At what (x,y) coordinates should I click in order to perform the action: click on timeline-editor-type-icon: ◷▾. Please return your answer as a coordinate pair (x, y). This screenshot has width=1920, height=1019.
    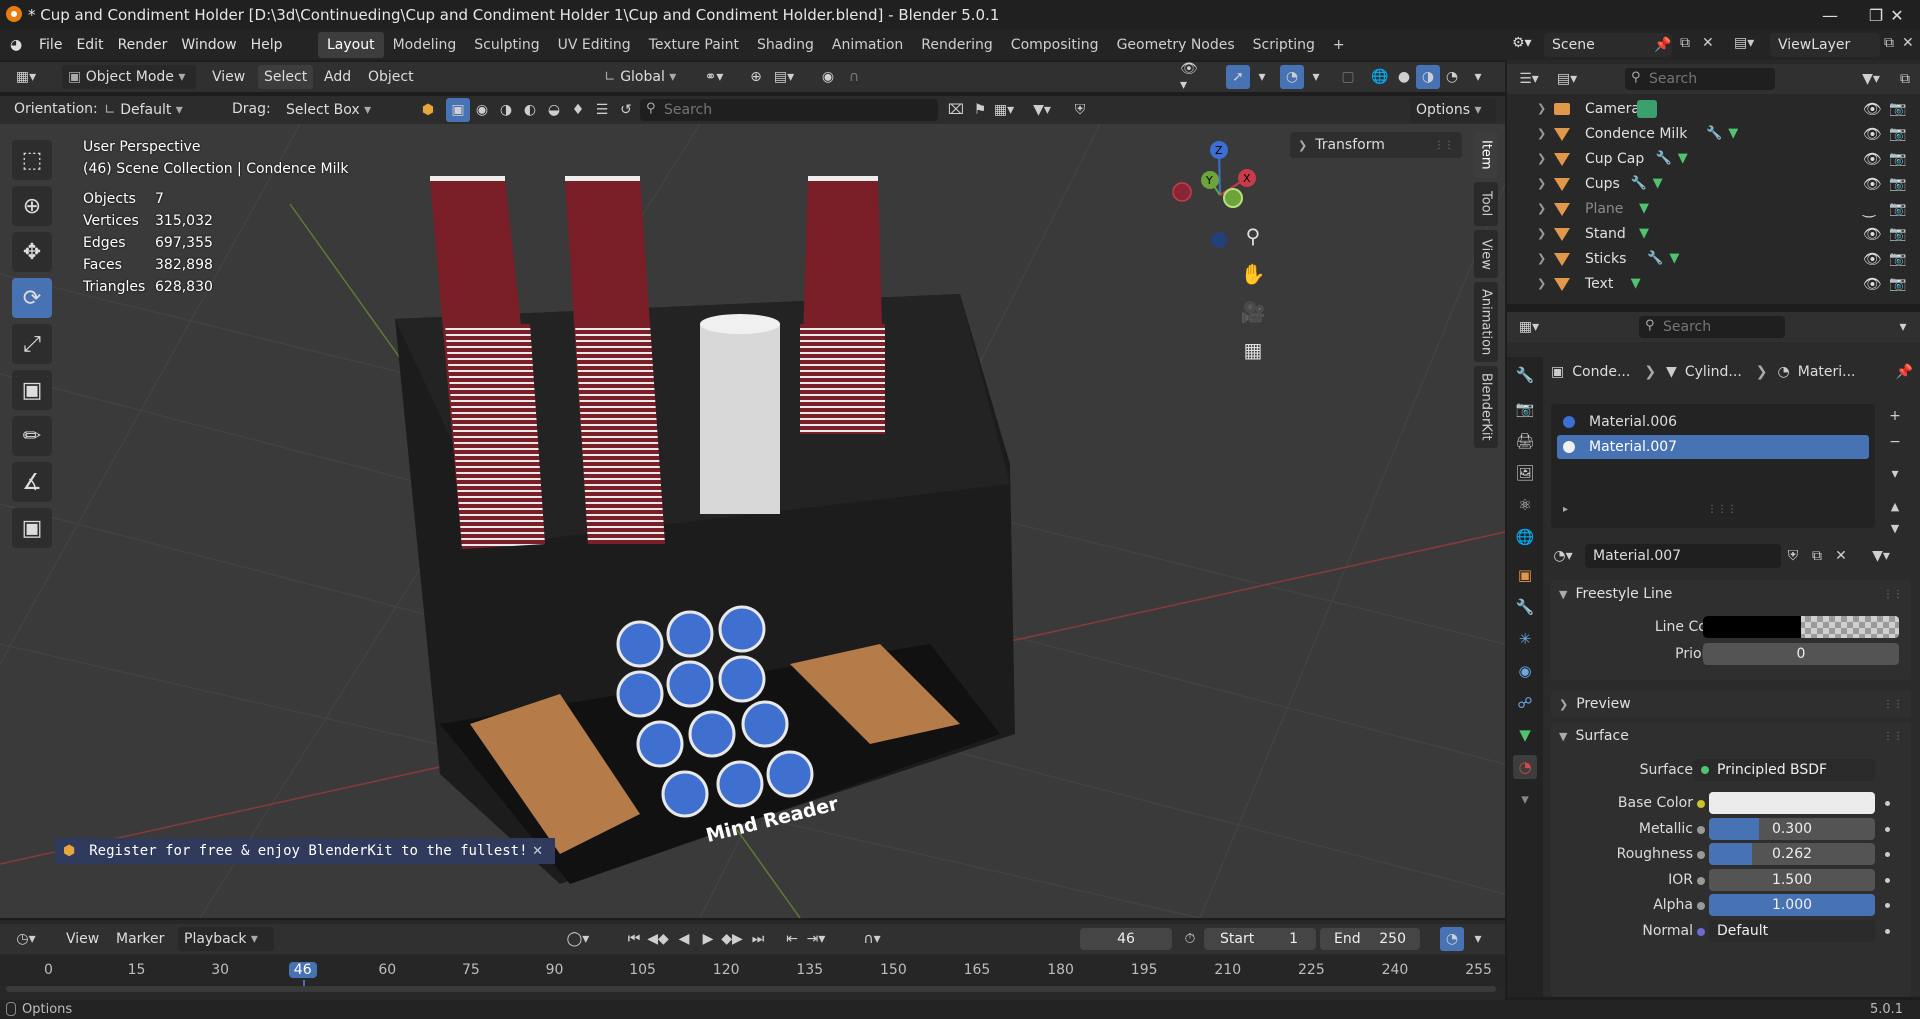
    Looking at the image, I should click on (26, 939).